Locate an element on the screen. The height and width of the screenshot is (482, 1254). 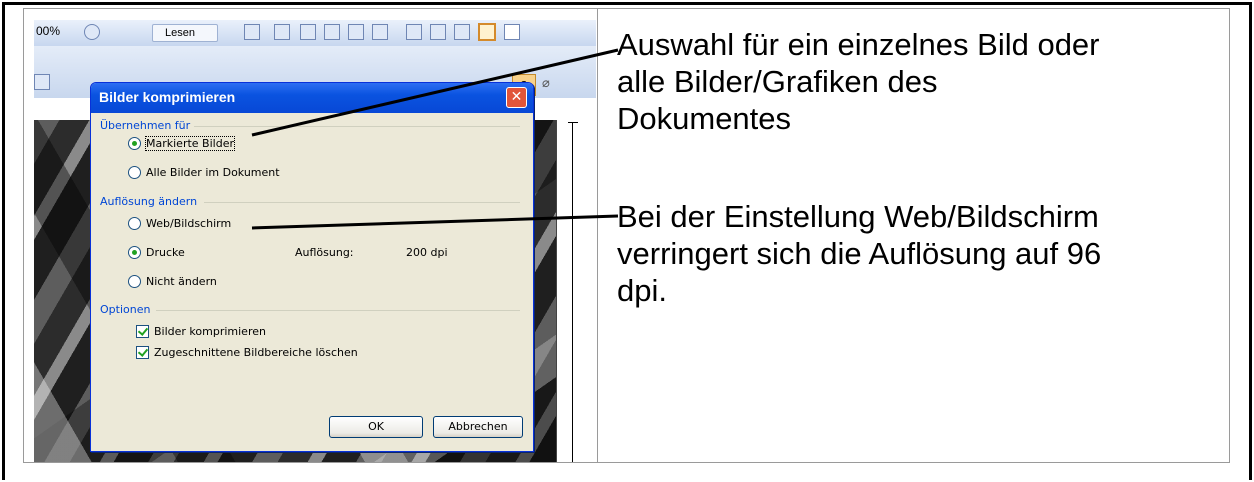
callout-line: Bei der Einstellung Web/Bildschirm is located at coordinates (858, 216).